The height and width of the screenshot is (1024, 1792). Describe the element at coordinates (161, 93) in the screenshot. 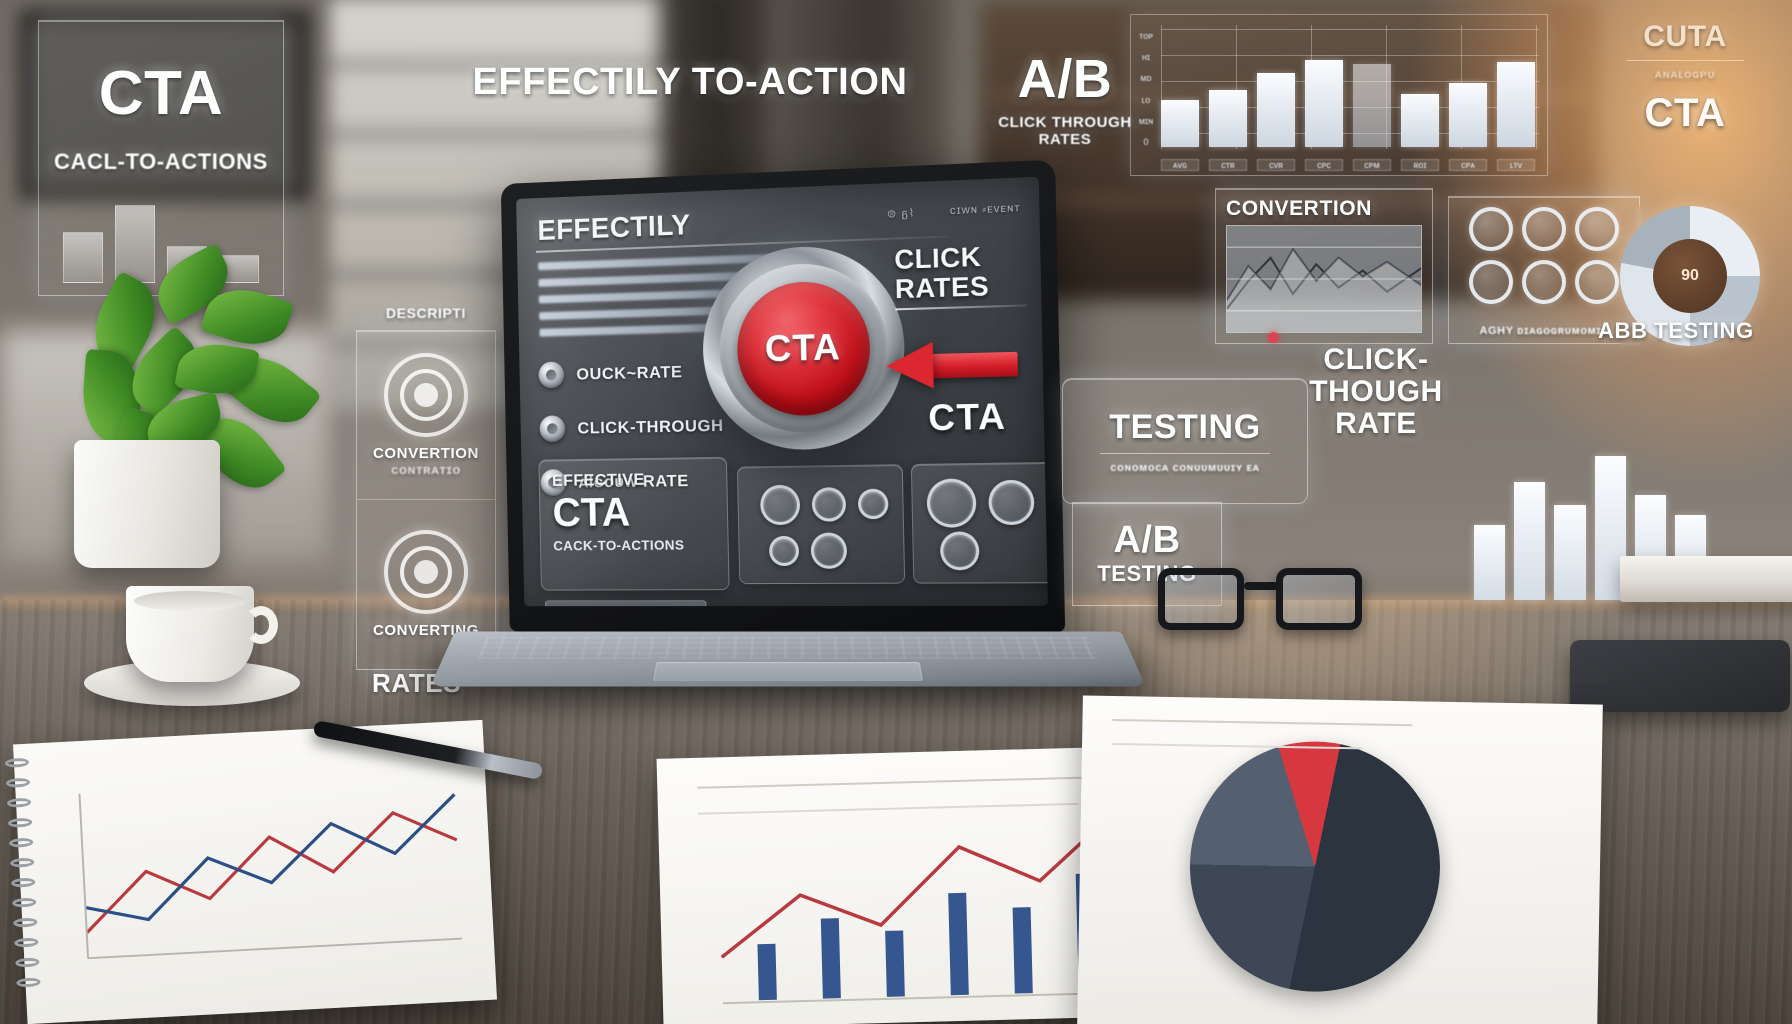

I see `left-panel-title: CTA` at that location.